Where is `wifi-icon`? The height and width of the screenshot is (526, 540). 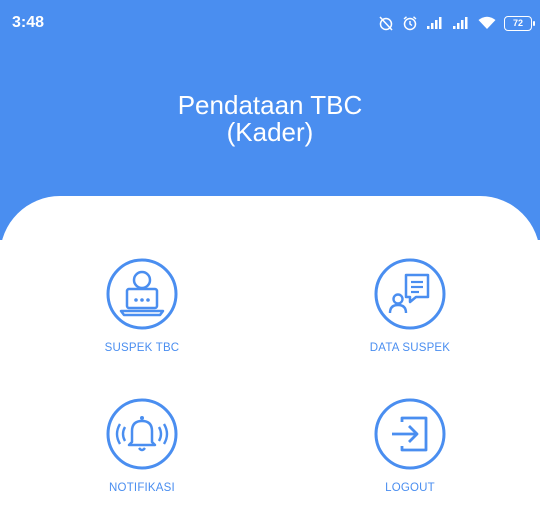 wifi-icon is located at coordinates (487, 22).